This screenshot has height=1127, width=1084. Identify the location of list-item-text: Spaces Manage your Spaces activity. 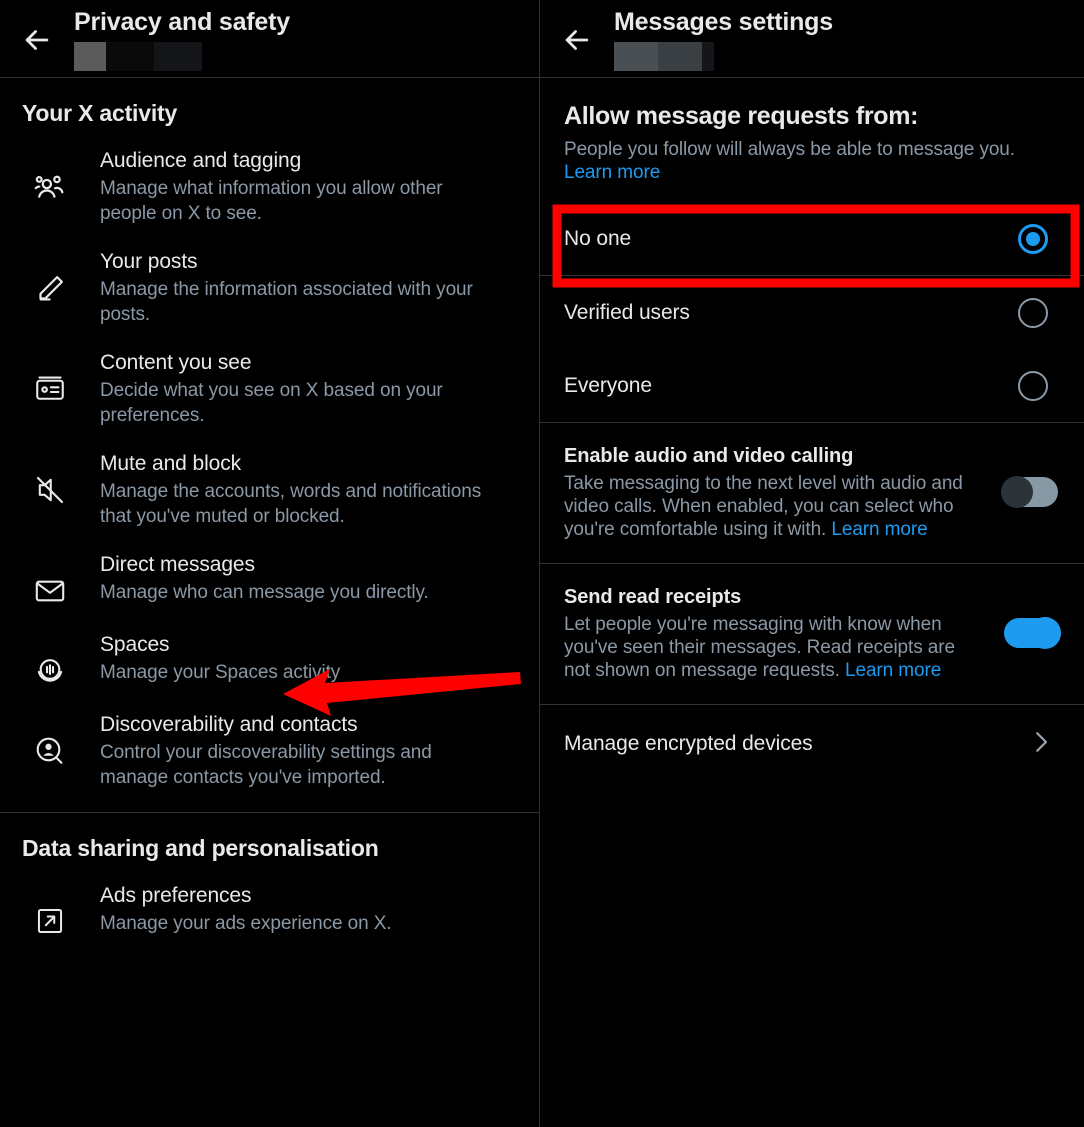
(308, 658).